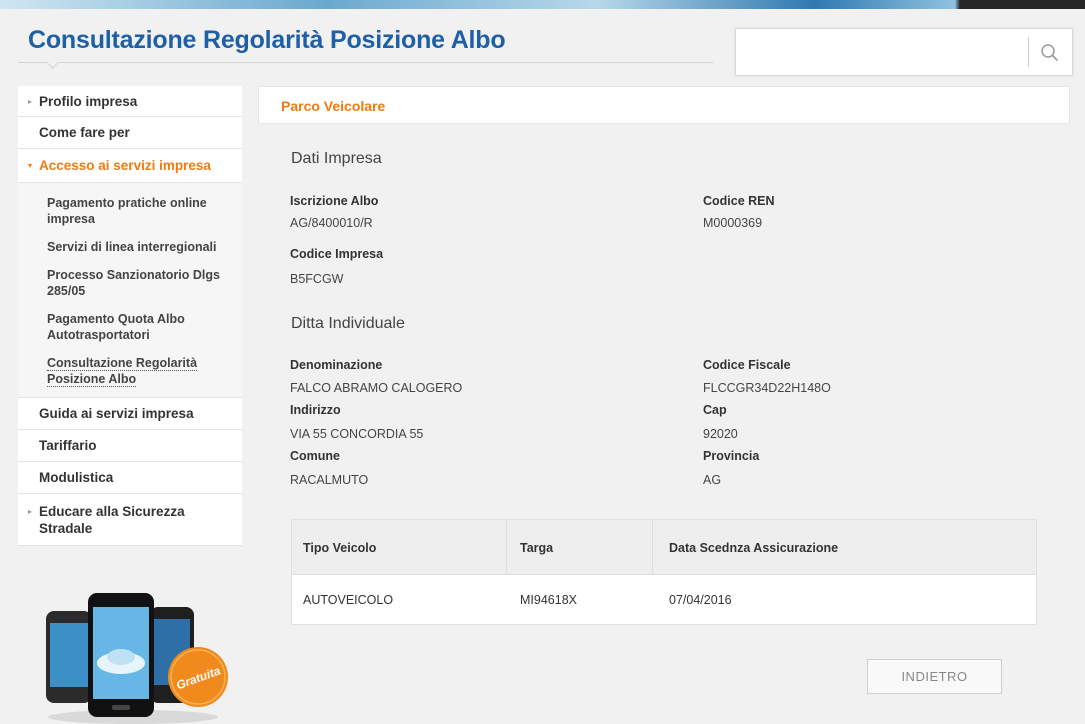 Image resolution: width=1085 pixels, height=724 pixels. Describe the element at coordinates (122, 371) in the screenshot. I see `submenu-item-label: Consultazione Regolarità Posizione Albo` at that location.